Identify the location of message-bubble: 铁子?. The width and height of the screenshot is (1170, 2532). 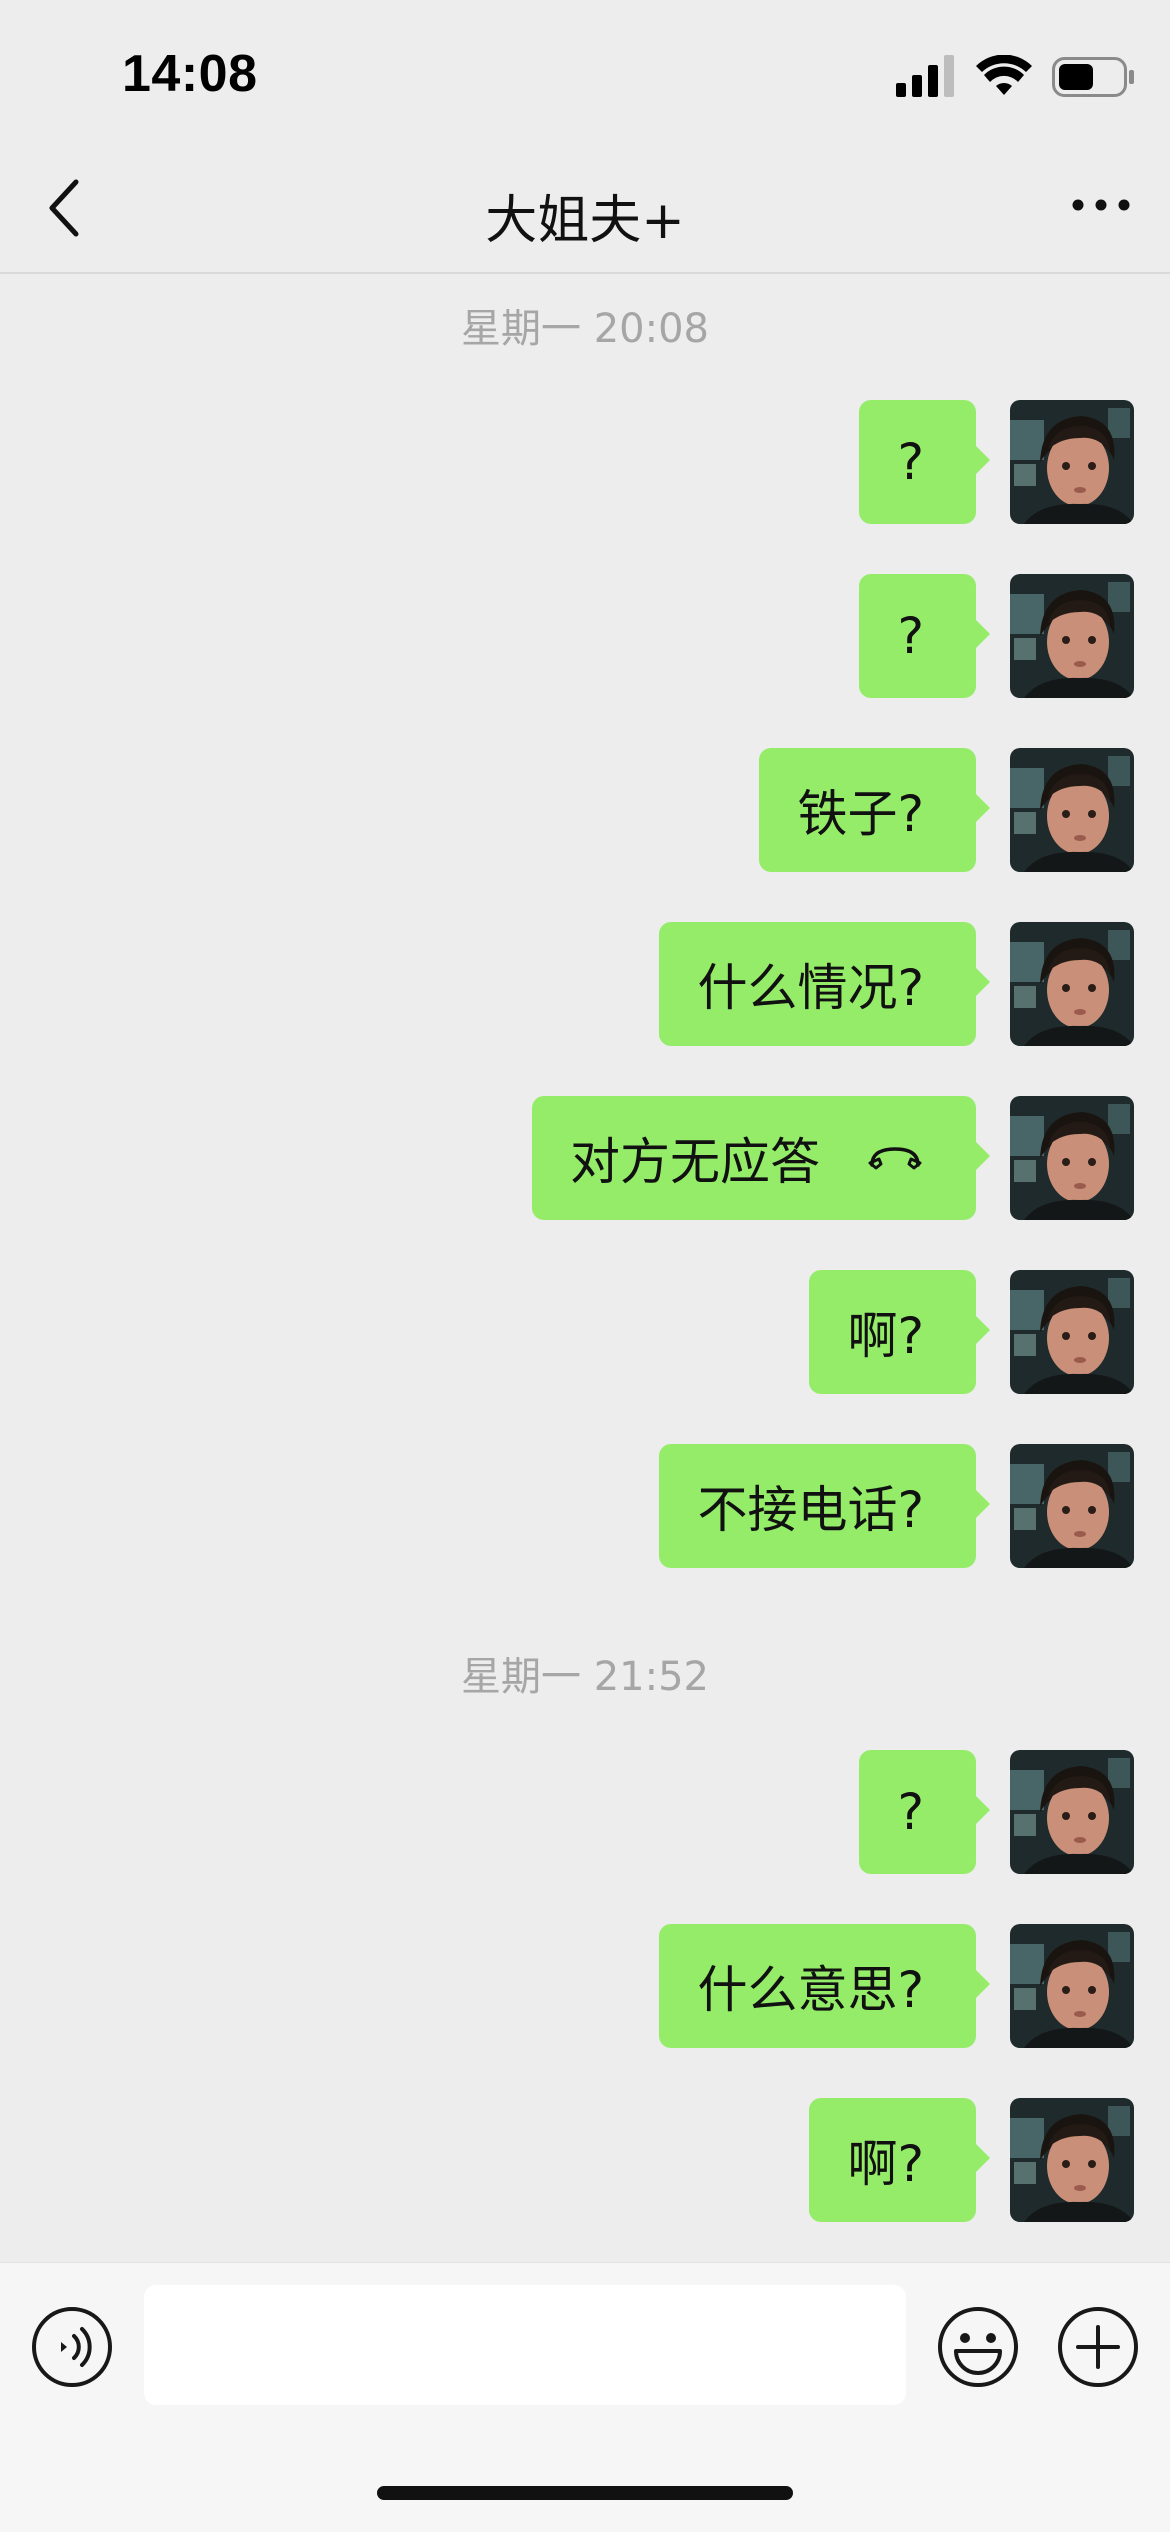
(874, 810).